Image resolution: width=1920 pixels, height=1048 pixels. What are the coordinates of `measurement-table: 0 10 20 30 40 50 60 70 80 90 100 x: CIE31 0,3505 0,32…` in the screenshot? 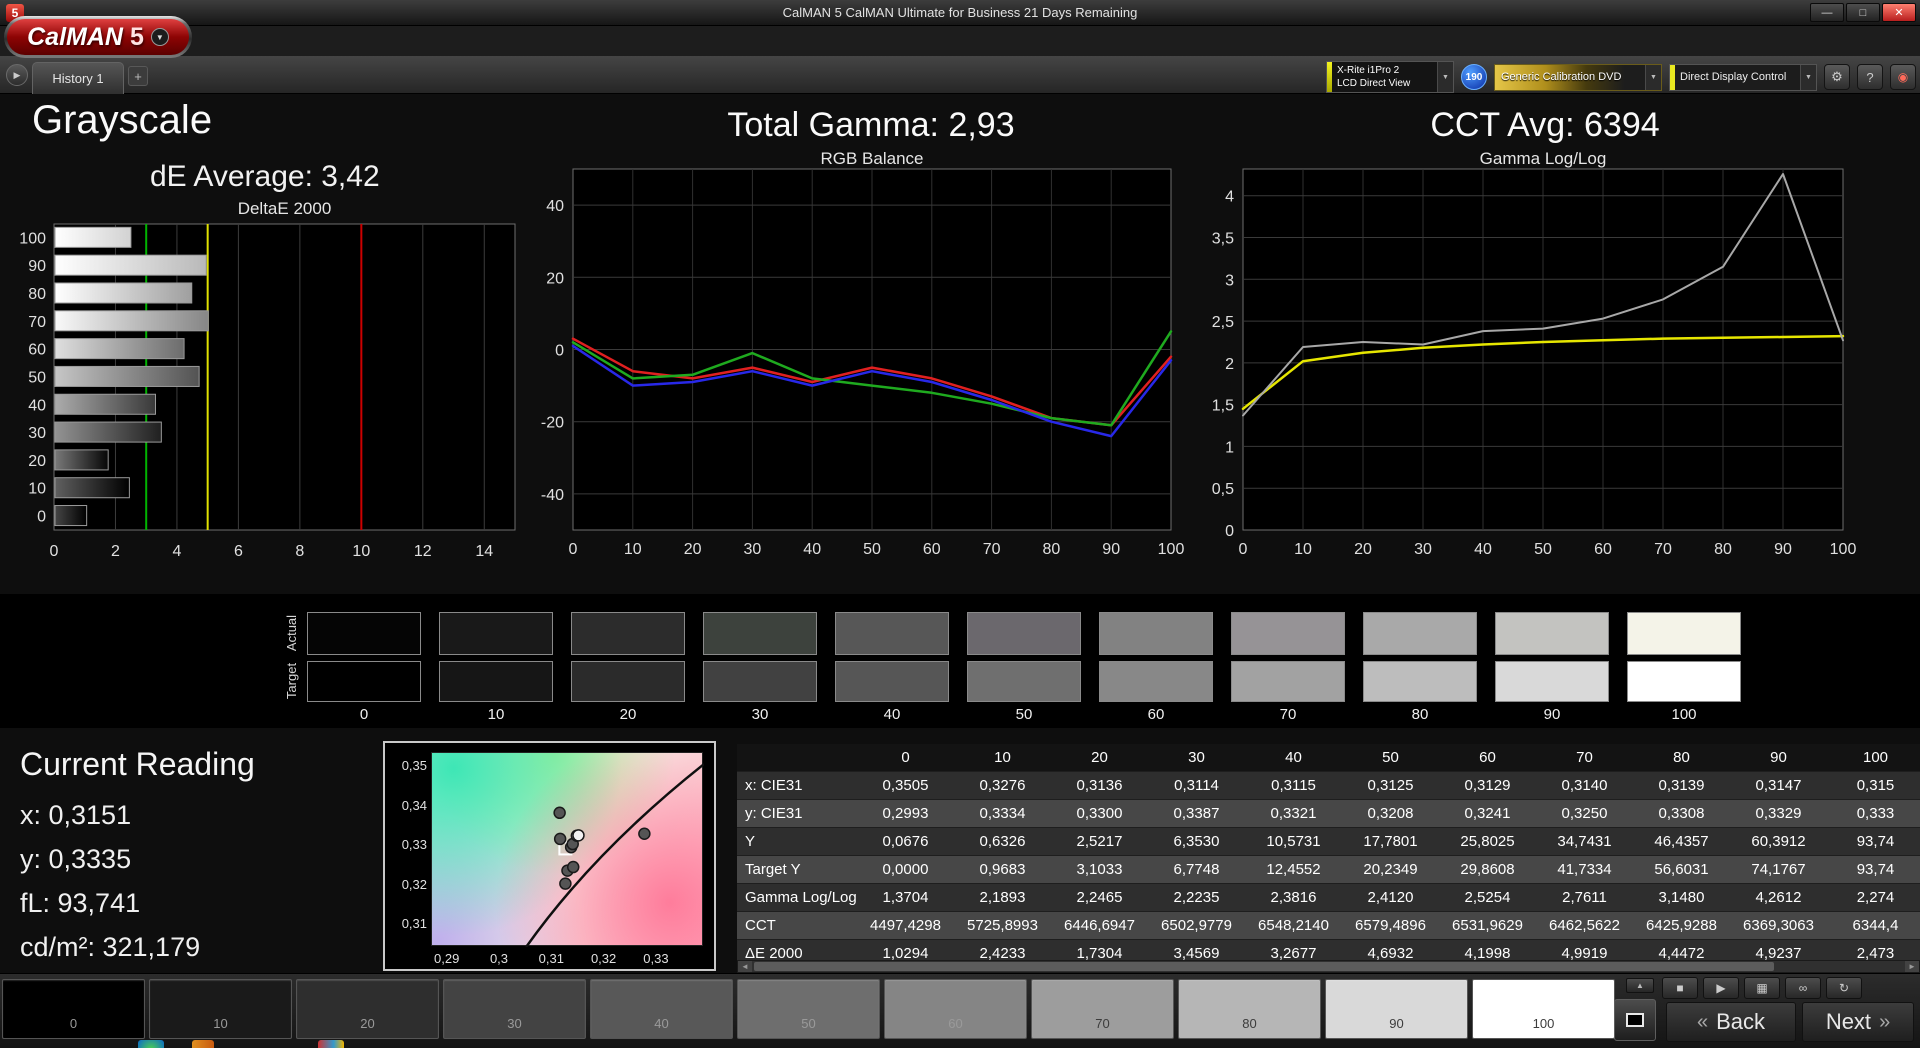 It's located at (1328, 858).